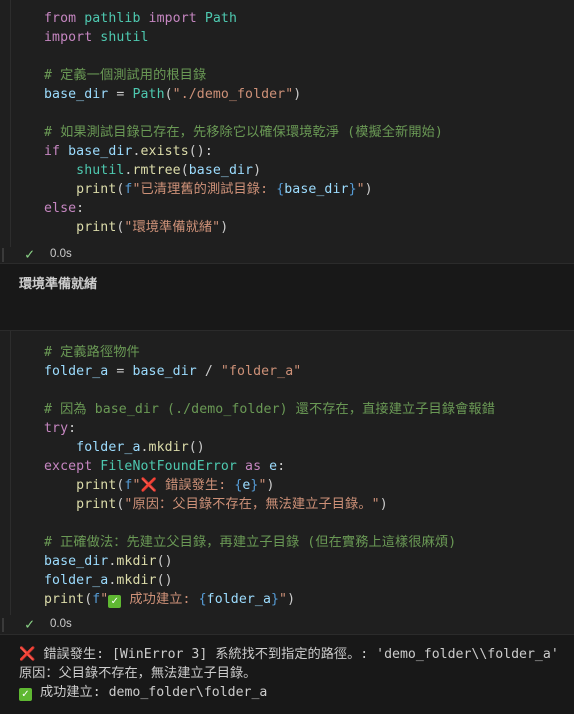  What do you see at coordinates (164, 466) in the screenshot?
I see `code-line: except FileNotFoundError as e:` at bounding box center [164, 466].